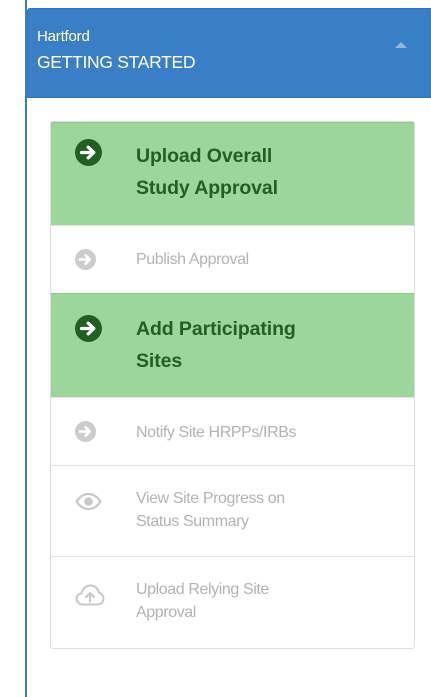 This screenshot has height=697, width=431. What do you see at coordinates (216, 345) in the screenshot?
I see `step-label: Add Participating Sites` at bounding box center [216, 345].